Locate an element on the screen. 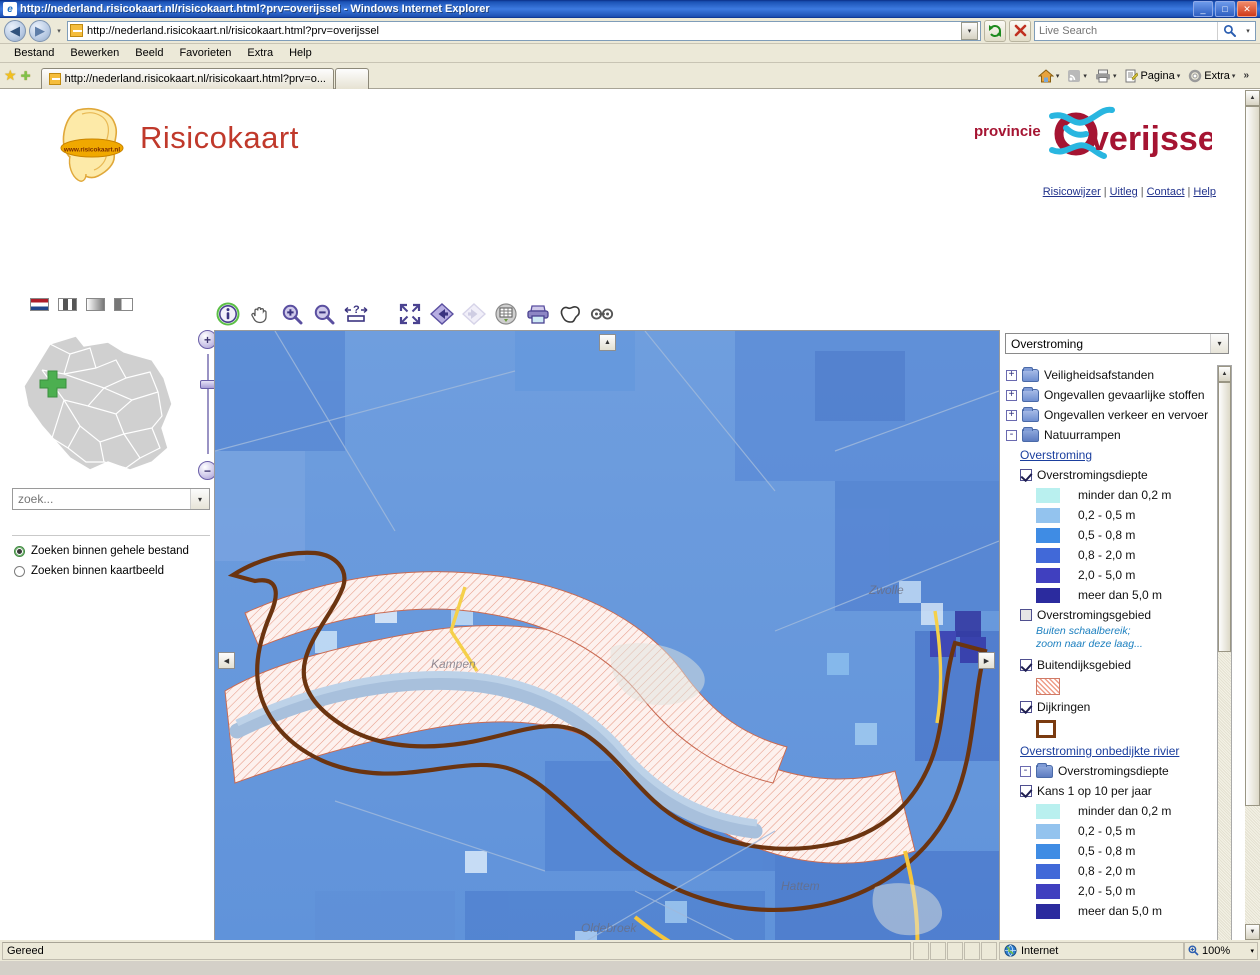 Image resolution: width=1260 pixels, height=975 pixels. print-tool is located at coordinates (538, 314).